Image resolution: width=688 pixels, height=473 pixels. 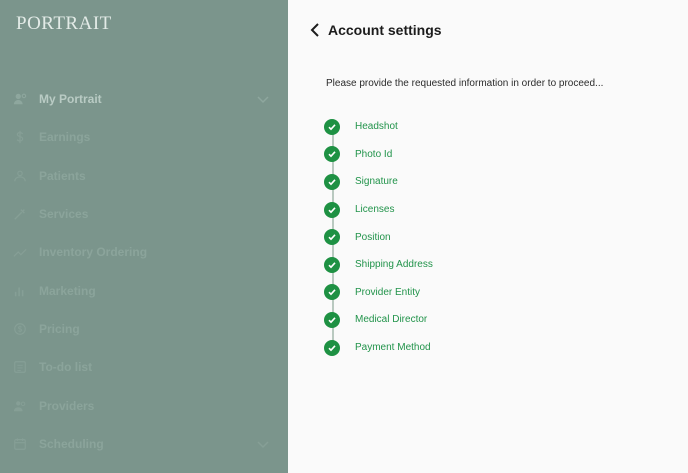 What do you see at coordinates (391, 320) in the screenshot?
I see `step-label: Medical Director` at bounding box center [391, 320].